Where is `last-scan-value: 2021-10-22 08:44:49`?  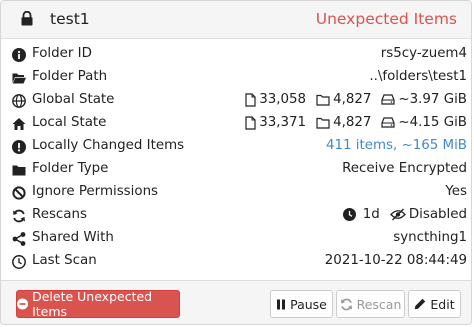
last-scan-value: 2021-10-22 08:44:49 is located at coordinates (395, 260).